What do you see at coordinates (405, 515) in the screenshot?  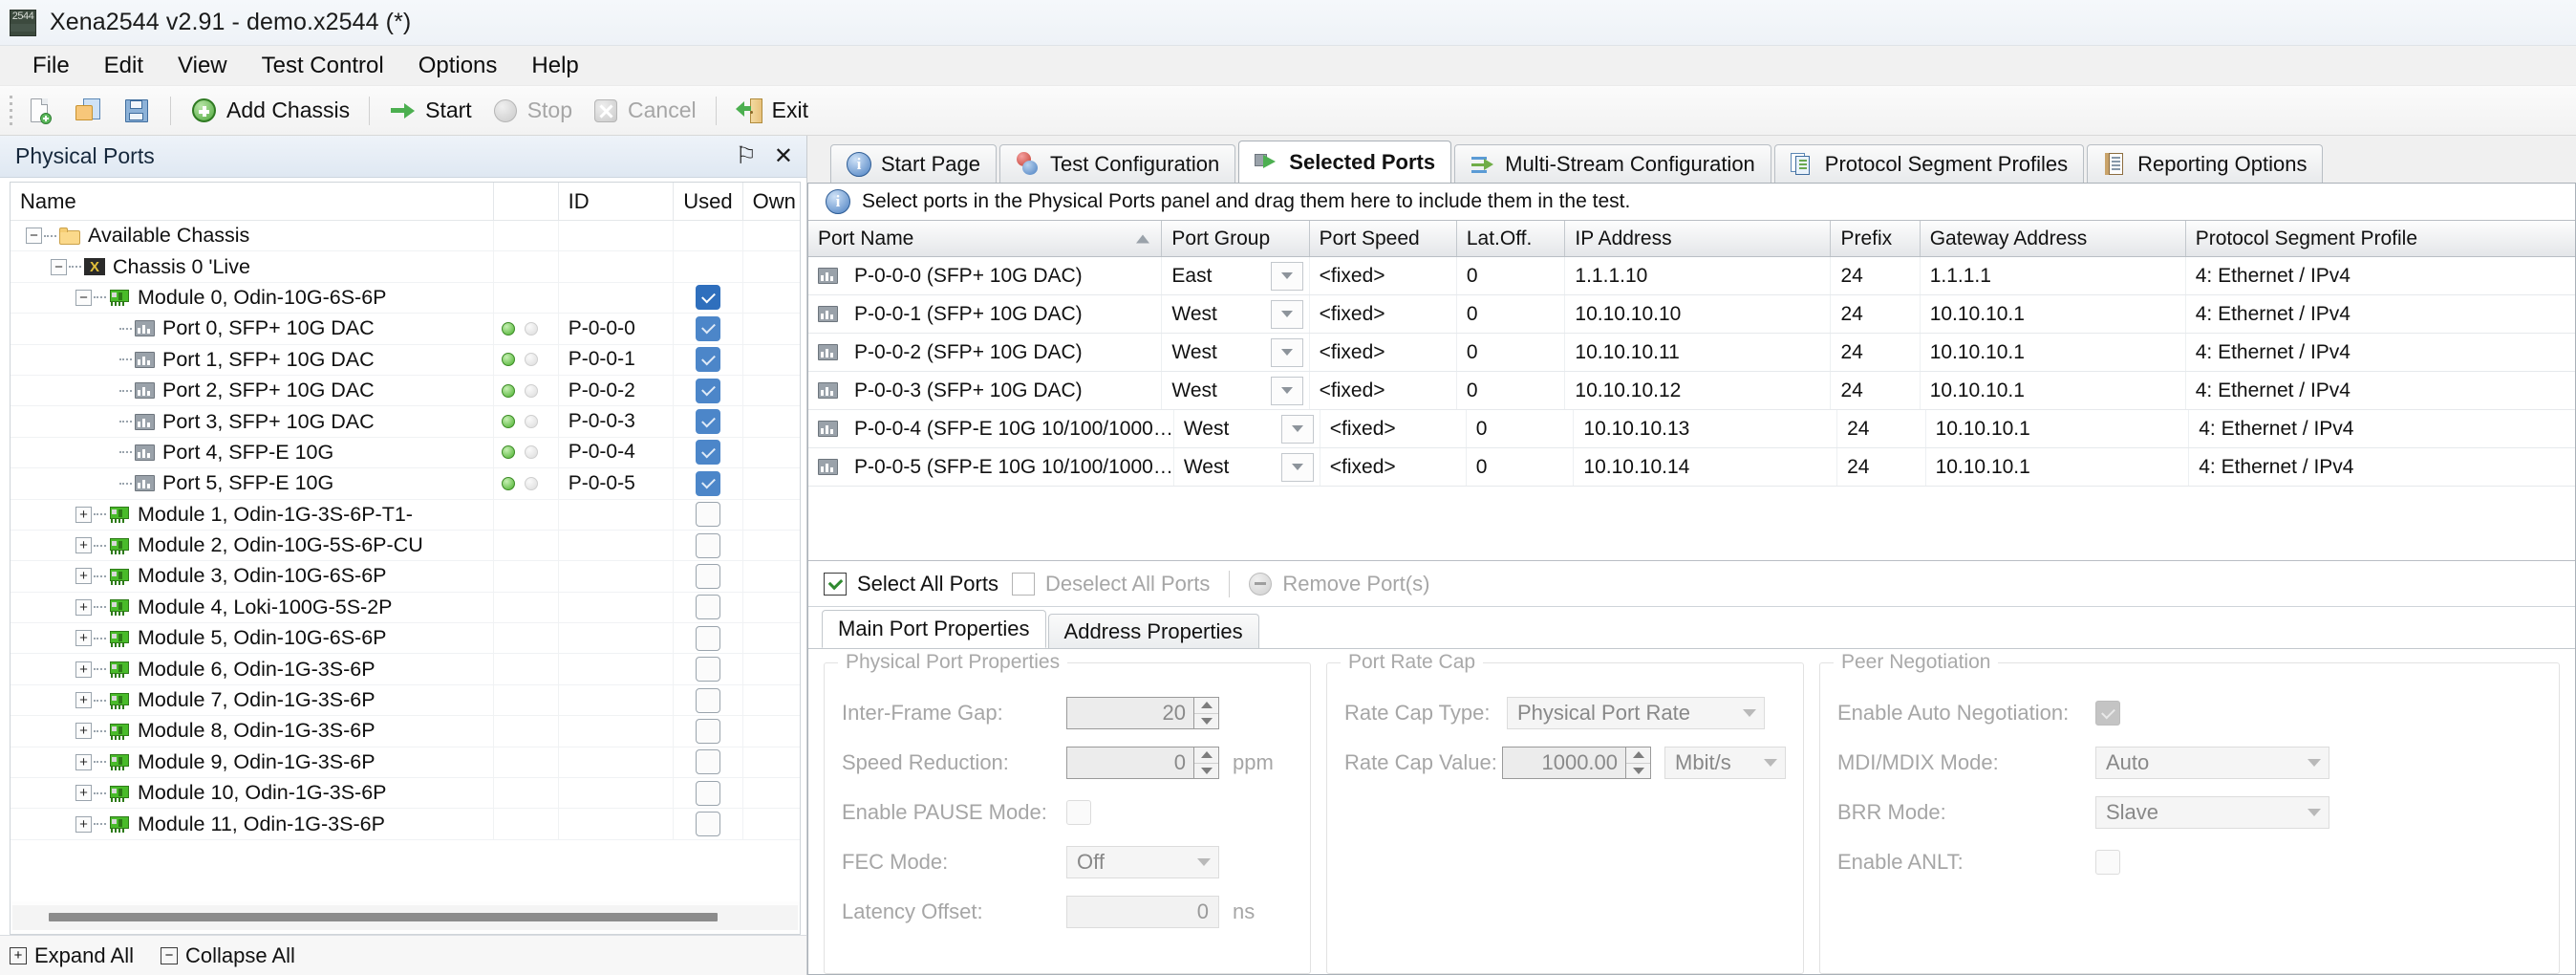 I see `tree-row: + Module 1, Odin-1G-3S-6P-T1-` at bounding box center [405, 515].